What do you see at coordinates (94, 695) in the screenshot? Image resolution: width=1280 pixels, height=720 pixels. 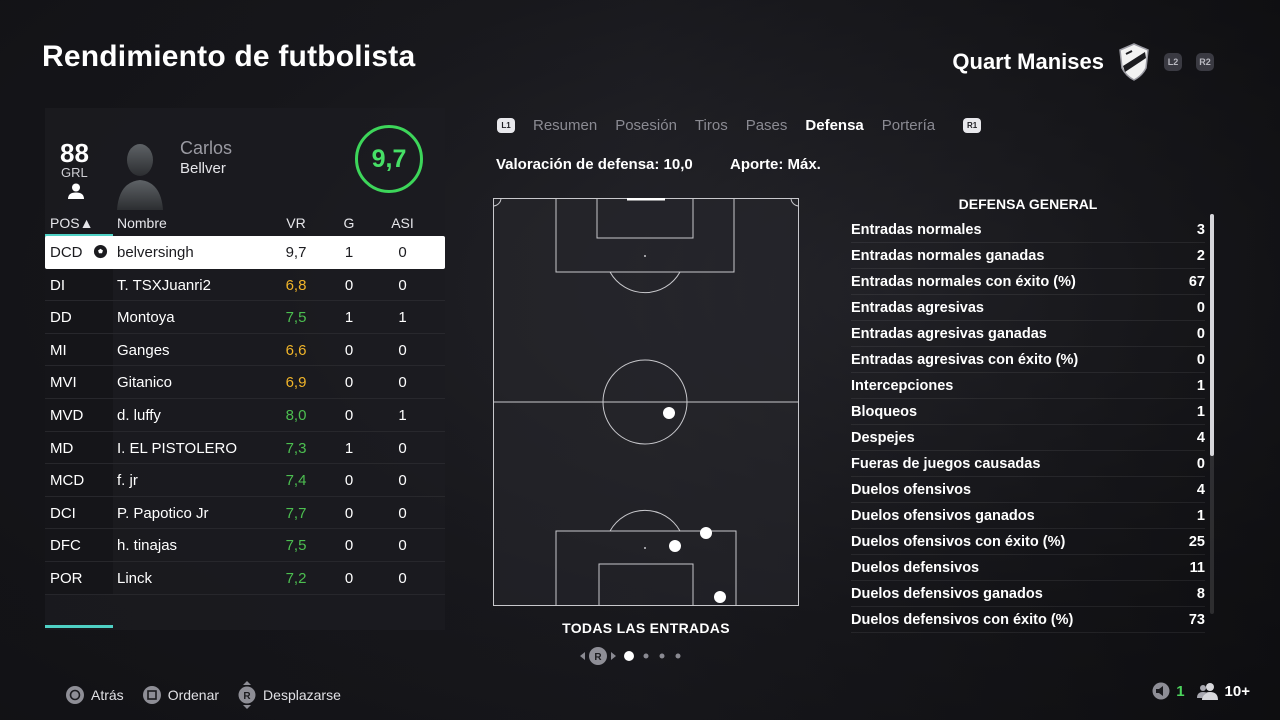 I see `back-hint: Atrás` at bounding box center [94, 695].